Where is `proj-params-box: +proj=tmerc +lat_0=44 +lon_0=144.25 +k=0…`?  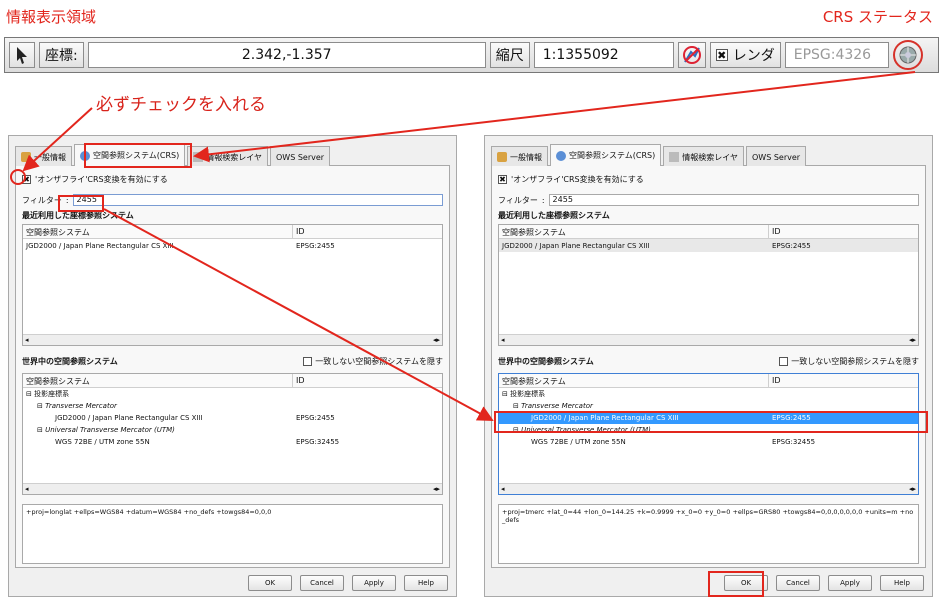 proj-params-box: +proj=tmerc +lat_0=44 +lon_0=144.25 +k=0… is located at coordinates (708, 534).